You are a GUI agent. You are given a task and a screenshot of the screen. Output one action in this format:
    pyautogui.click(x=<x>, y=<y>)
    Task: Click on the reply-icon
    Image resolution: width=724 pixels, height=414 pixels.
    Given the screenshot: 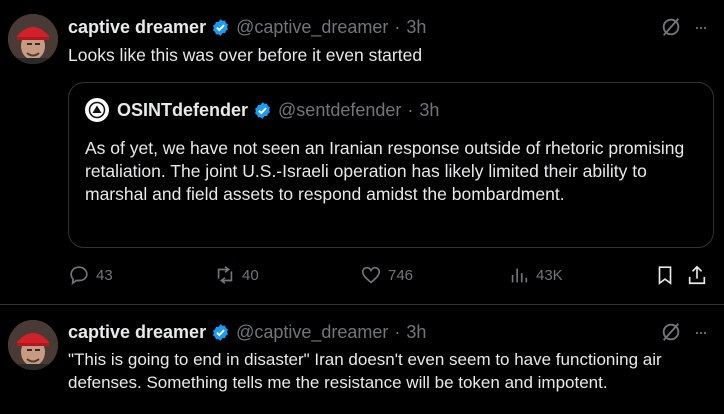 What is the action you would take?
    pyautogui.click(x=79, y=276)
    